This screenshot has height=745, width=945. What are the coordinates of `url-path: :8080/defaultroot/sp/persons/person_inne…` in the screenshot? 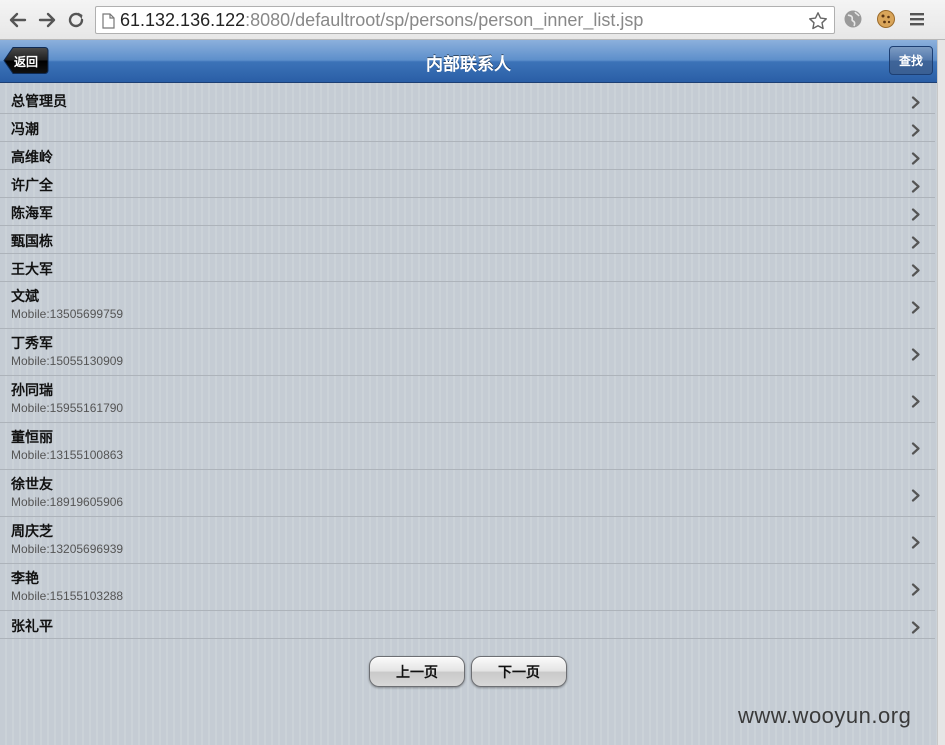 It's located at (444, 19).